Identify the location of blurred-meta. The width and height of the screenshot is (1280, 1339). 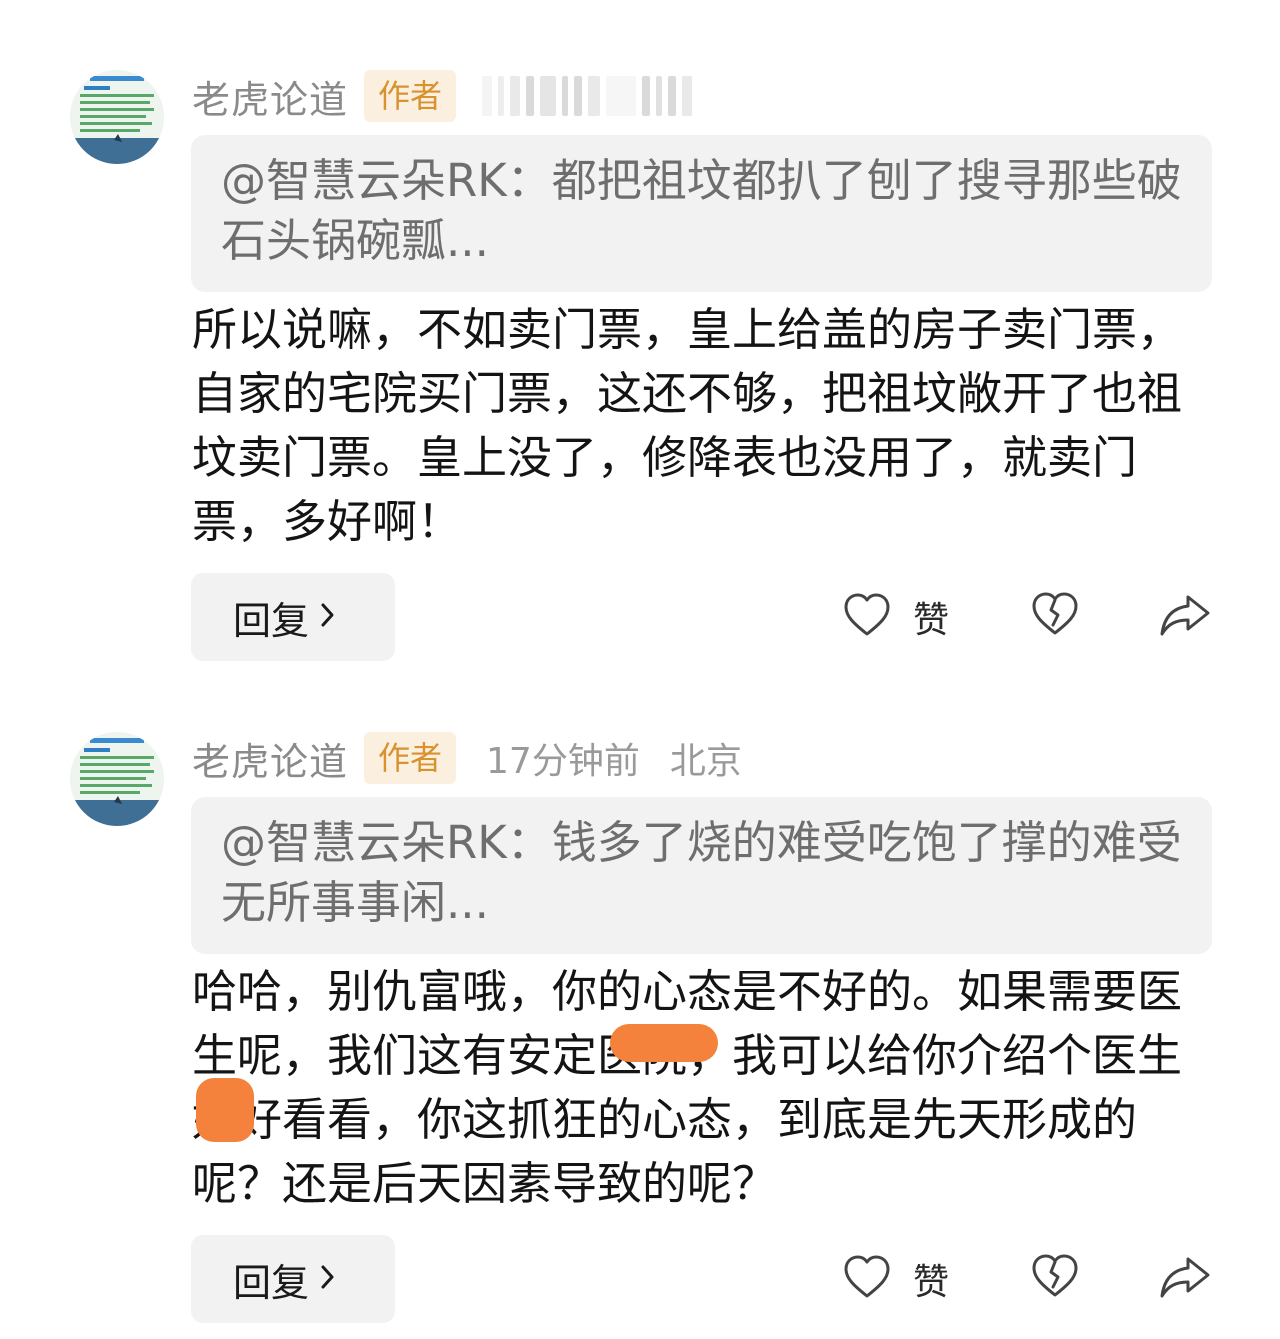
(587, 96).